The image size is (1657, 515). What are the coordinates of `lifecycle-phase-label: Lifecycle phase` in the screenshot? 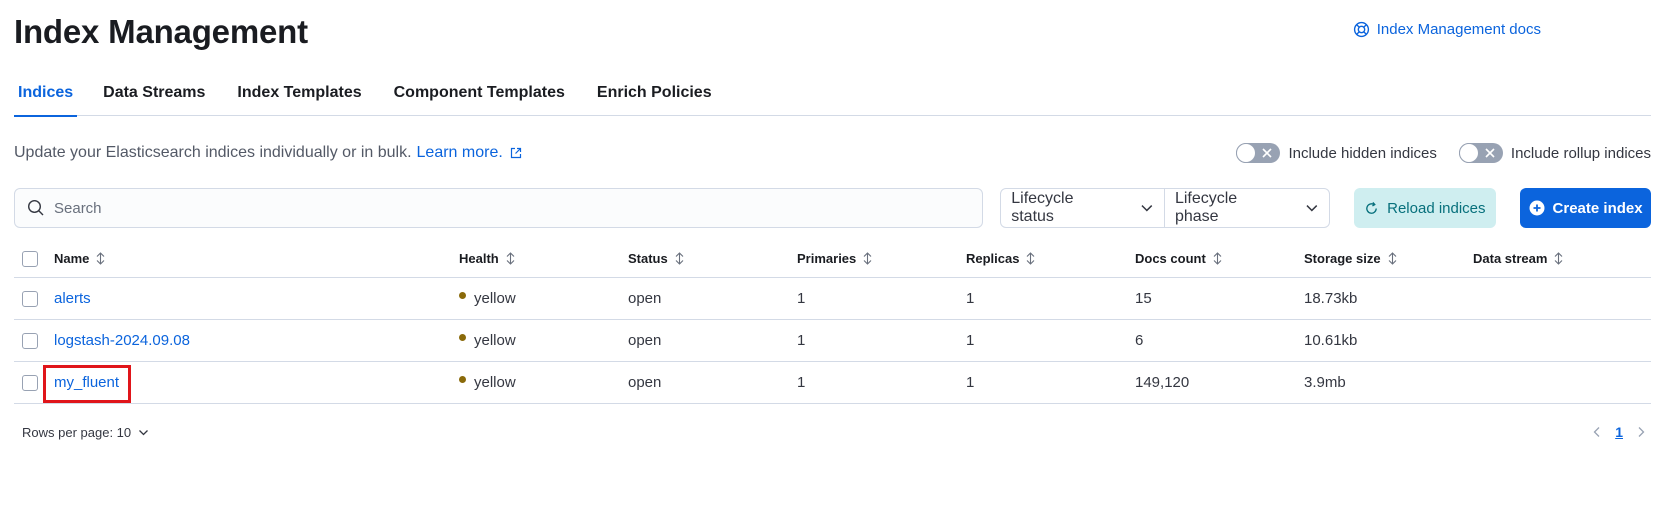 It's located at (1206, 207).